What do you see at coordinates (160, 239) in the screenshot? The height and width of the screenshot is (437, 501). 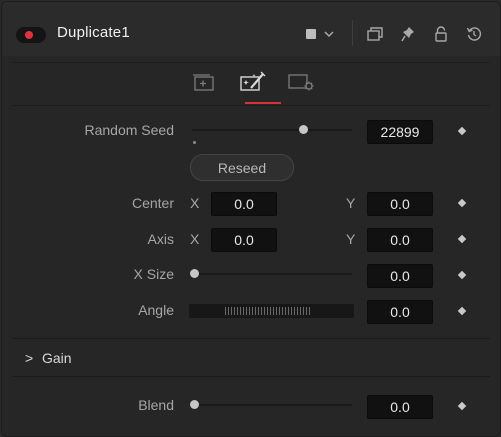 I see `axis-label: Axis` at bounding box center [160, 239].